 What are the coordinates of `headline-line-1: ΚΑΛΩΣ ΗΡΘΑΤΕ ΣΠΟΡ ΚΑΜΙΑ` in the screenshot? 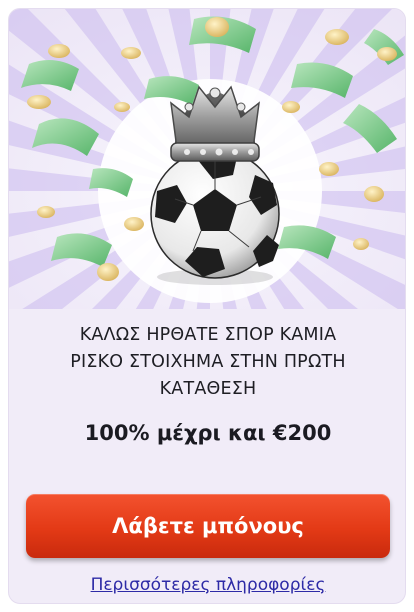 It's located at (208, 335).